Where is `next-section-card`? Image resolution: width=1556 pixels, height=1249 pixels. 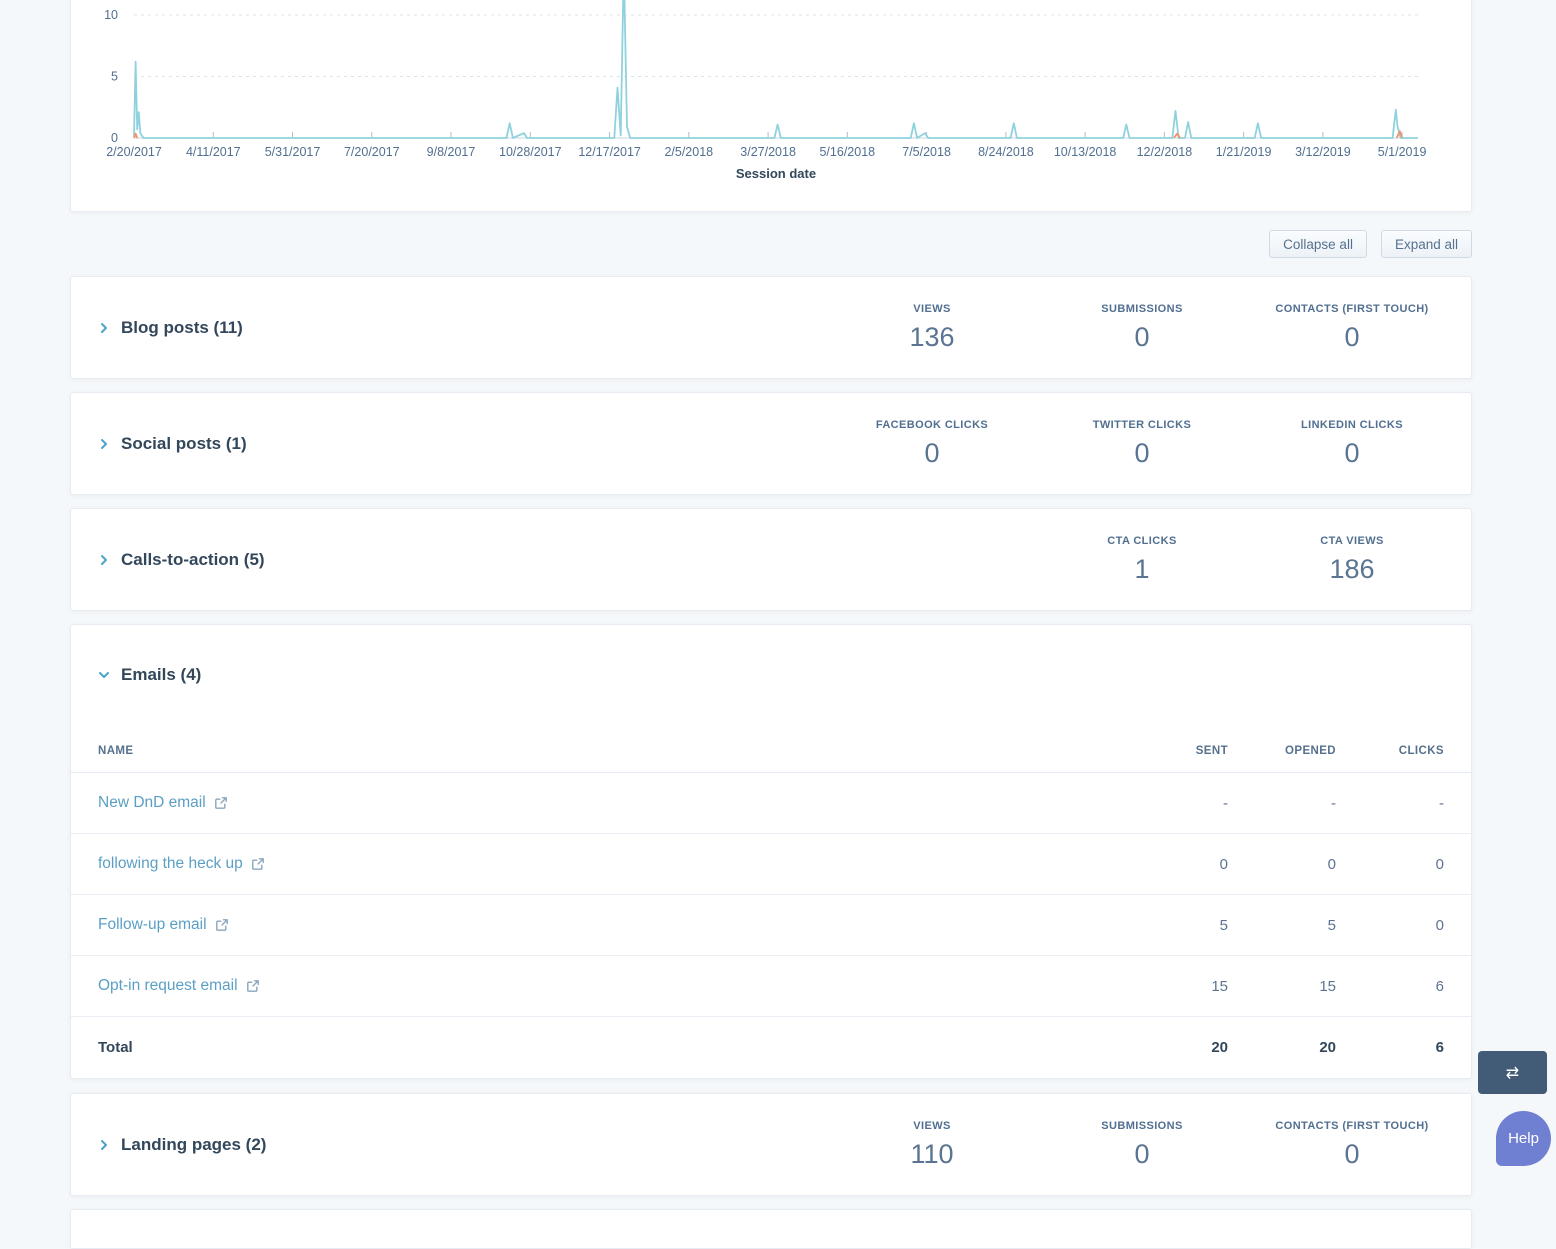
next-section-card is located at coordinates (771, 1229).